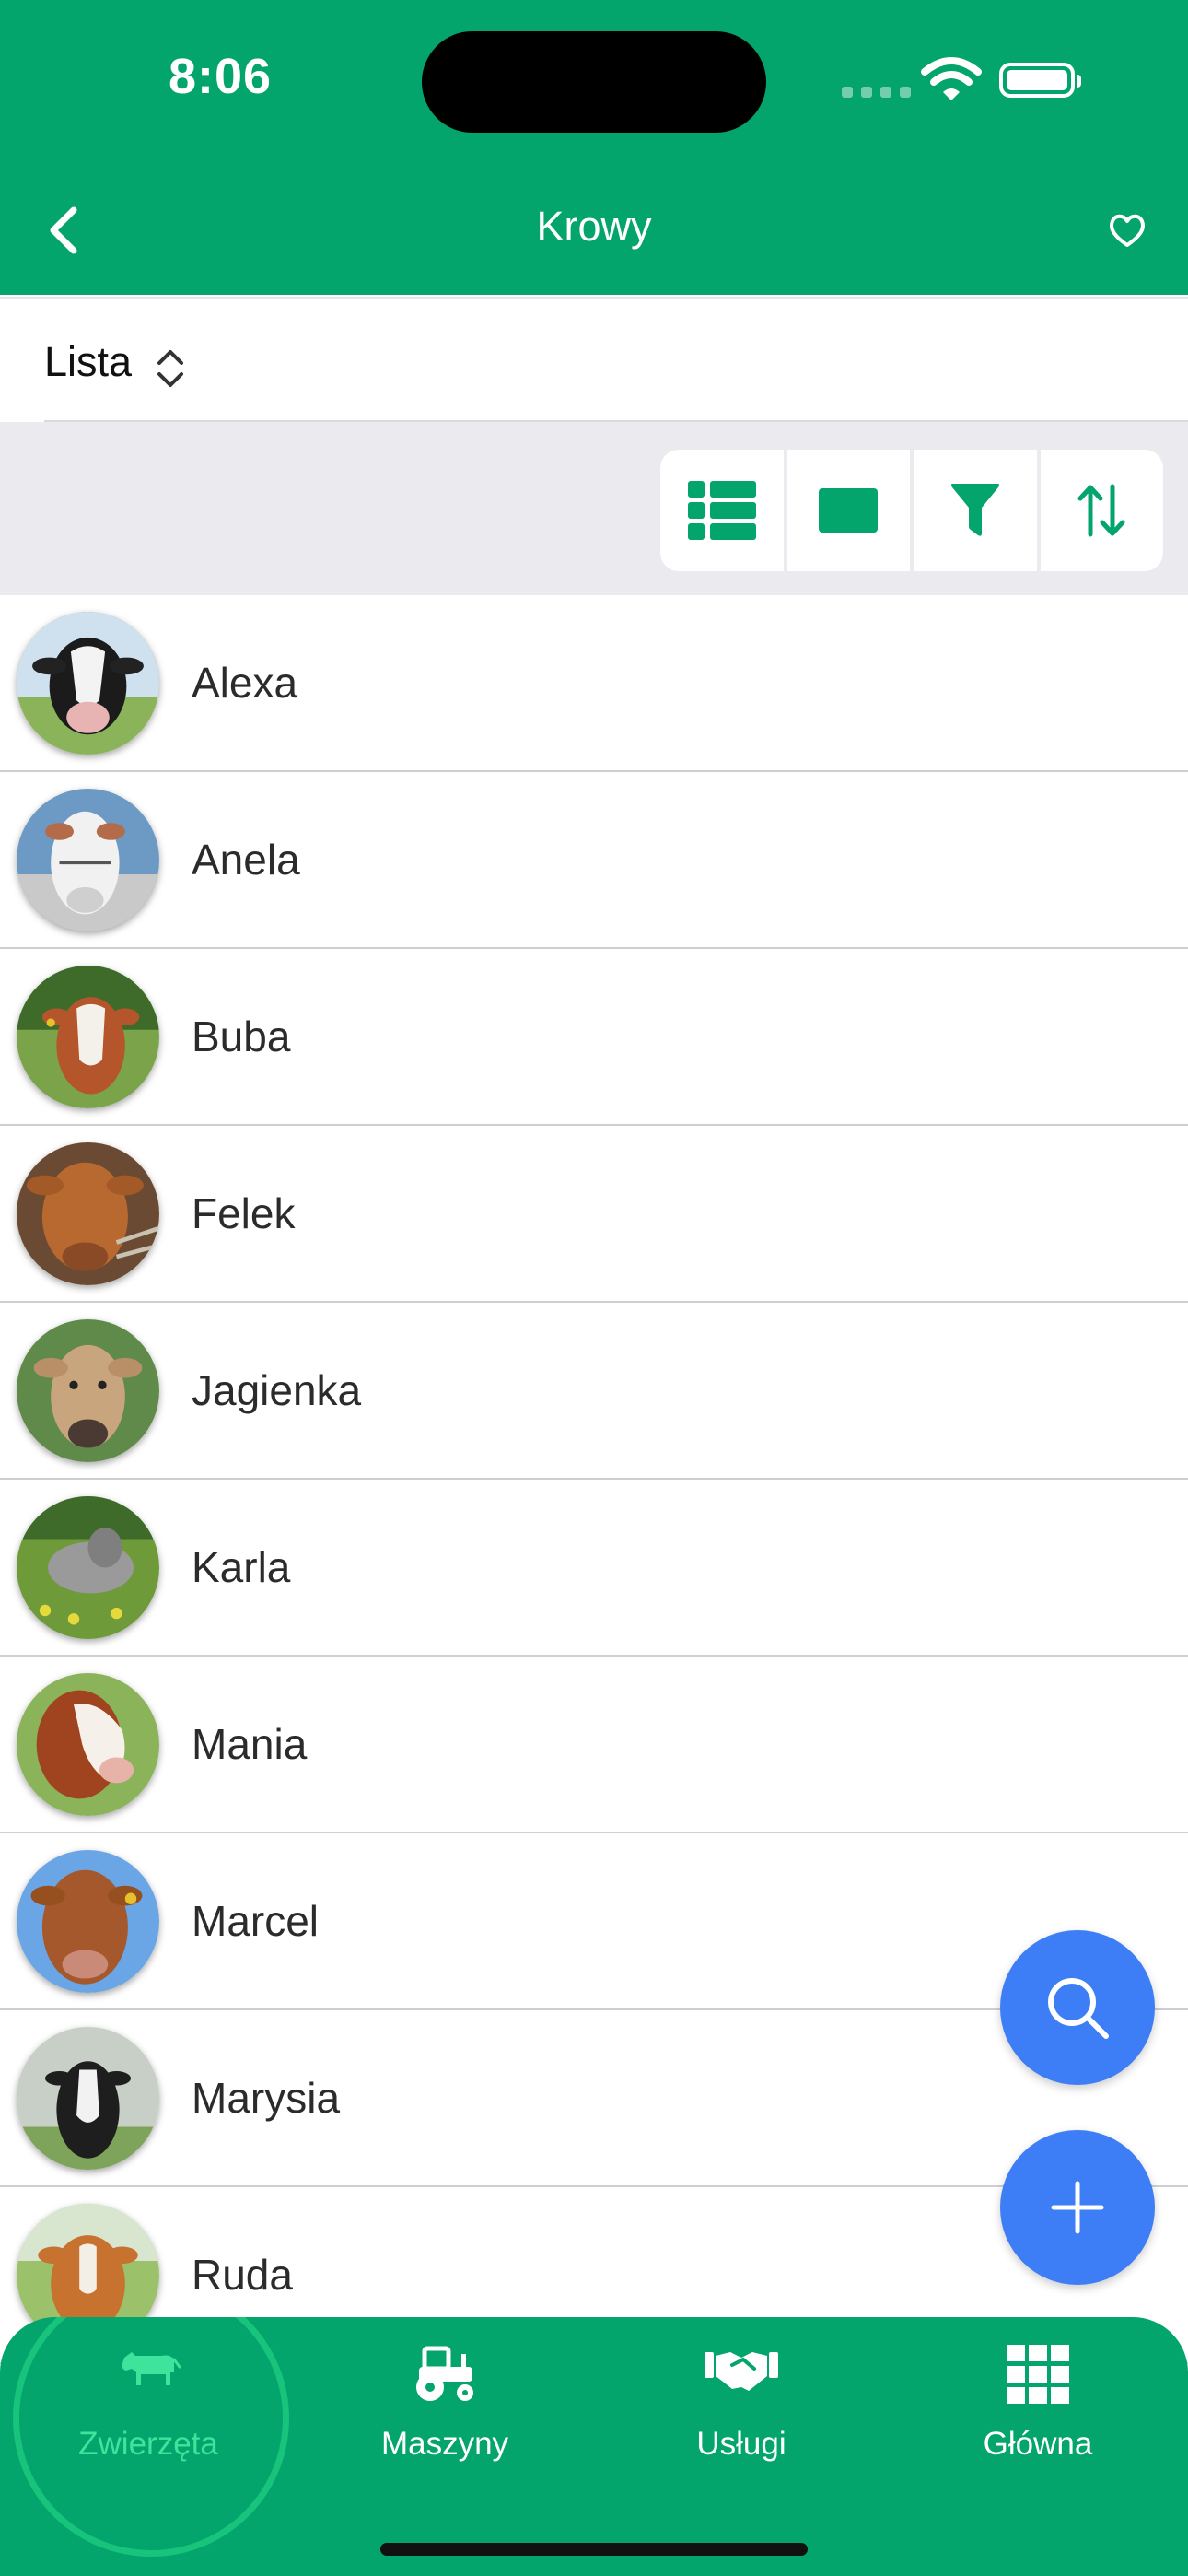  I want to click on animal-name: Jagienka, so click(277, 1390).